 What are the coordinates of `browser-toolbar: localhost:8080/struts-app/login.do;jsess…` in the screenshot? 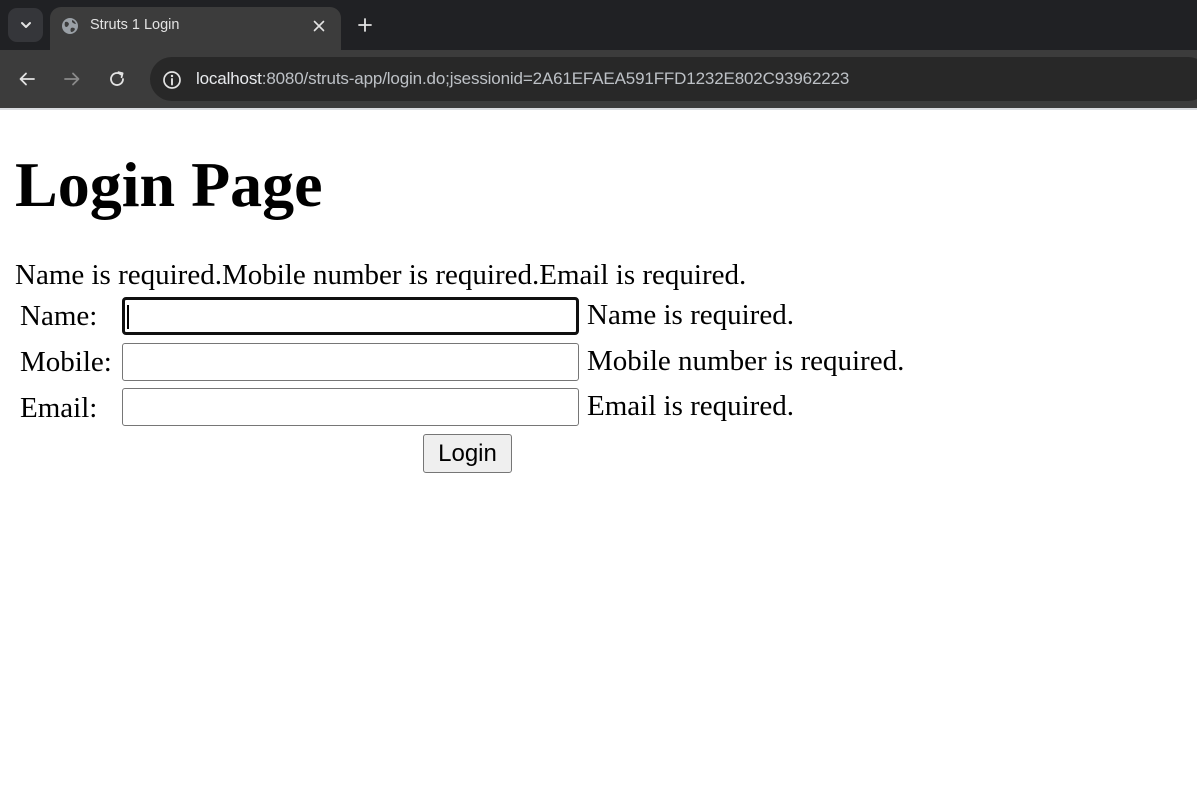 It's located at (598, 79).